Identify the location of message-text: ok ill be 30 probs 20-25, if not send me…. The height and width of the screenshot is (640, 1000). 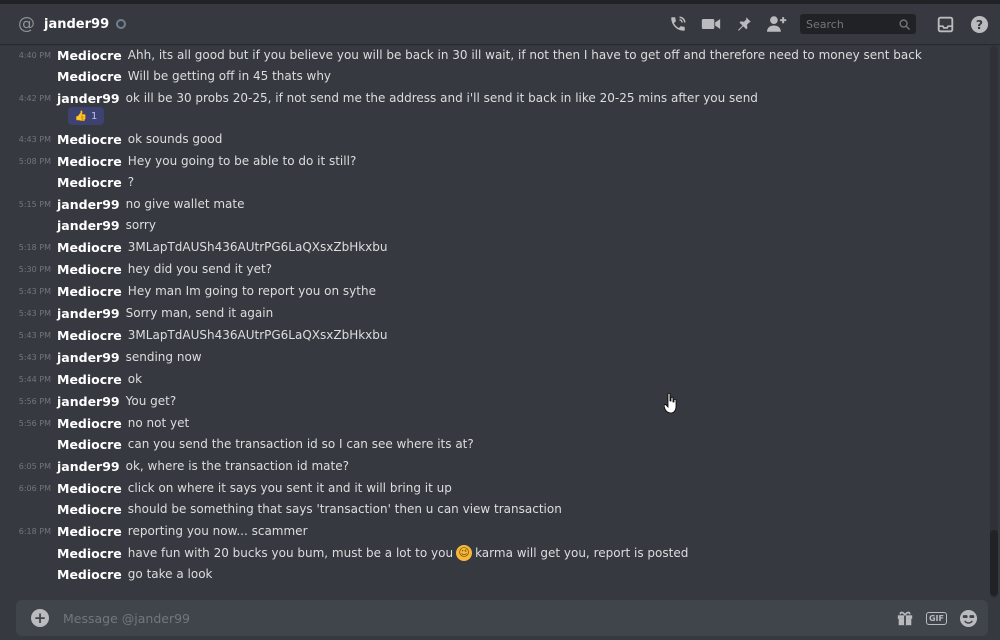
(441, 98).